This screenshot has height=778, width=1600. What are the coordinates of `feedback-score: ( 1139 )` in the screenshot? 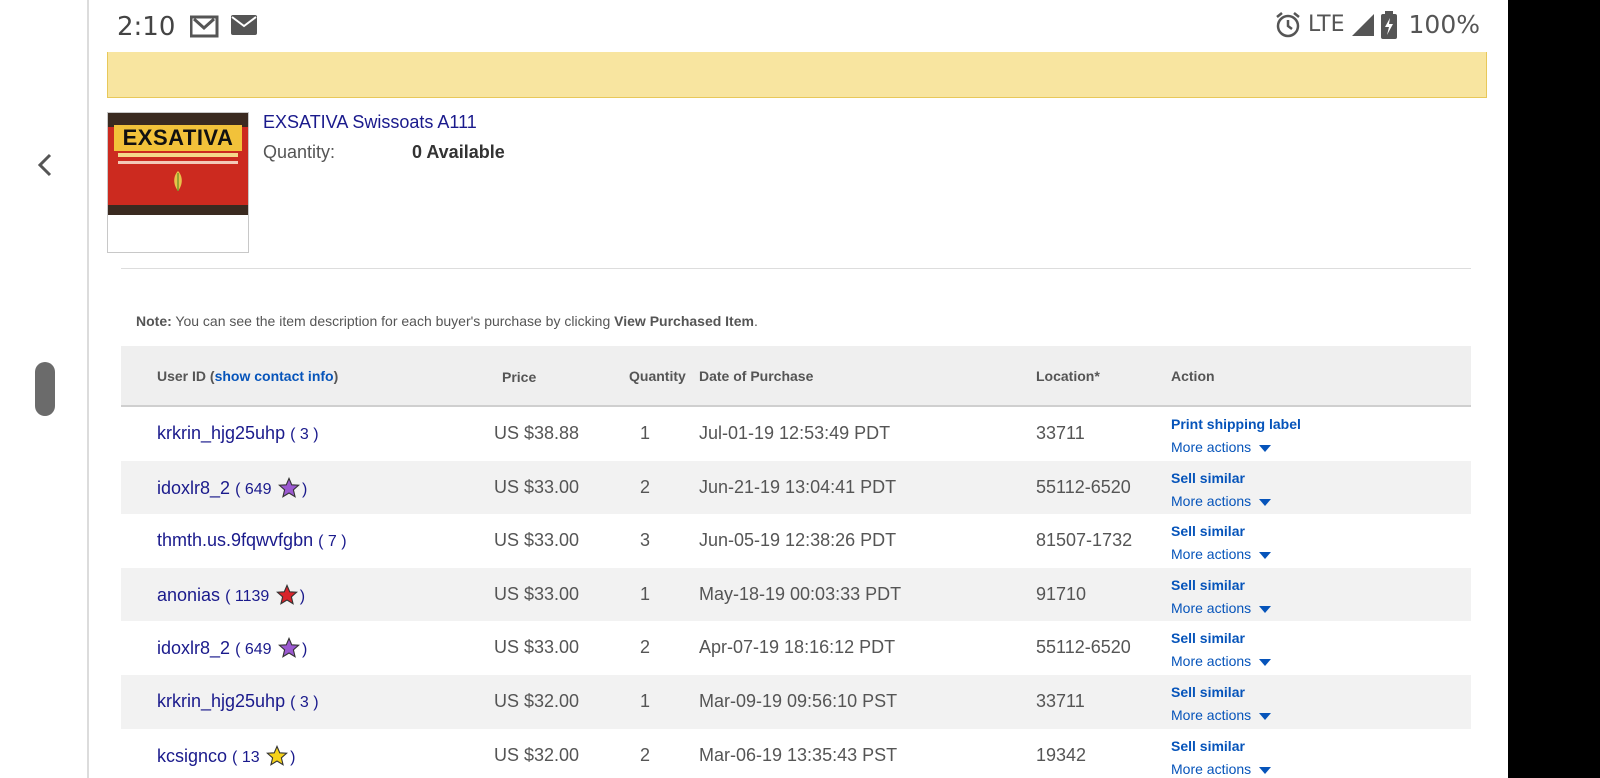 It's located at (265, 594).